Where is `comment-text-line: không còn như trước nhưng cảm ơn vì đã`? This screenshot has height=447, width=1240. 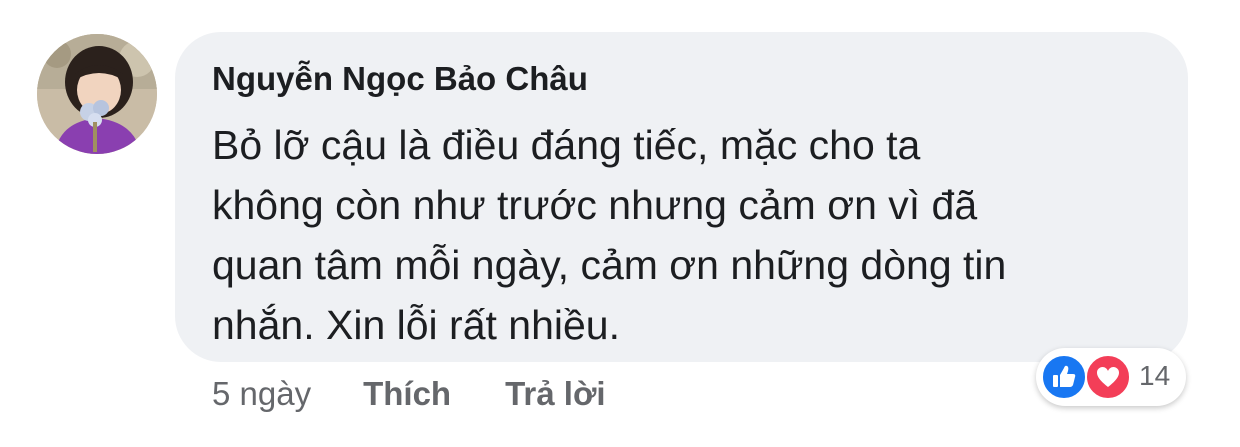
comment-text-line: không còn như trước nhưng cảm ơn vì đã is located at coordinates (595, 205).